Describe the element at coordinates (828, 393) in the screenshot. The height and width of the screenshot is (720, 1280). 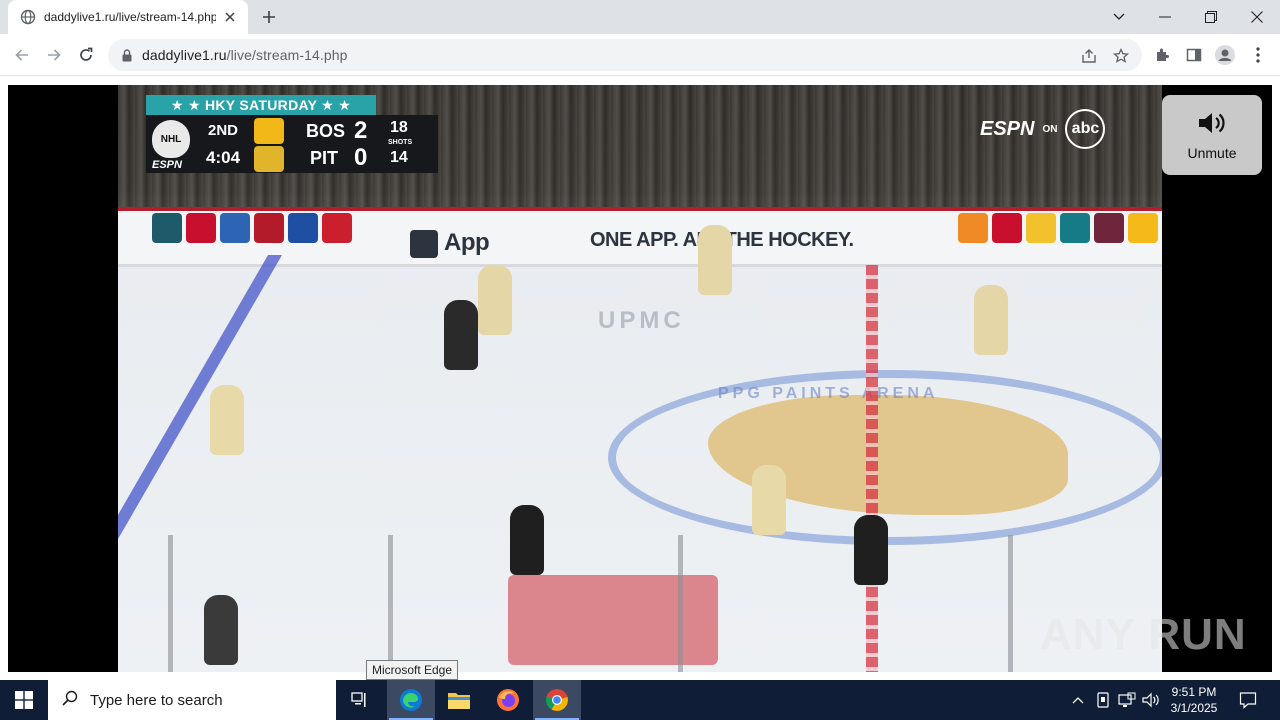
I see `arena-name: PPG PAINTS ARENA` at that location.